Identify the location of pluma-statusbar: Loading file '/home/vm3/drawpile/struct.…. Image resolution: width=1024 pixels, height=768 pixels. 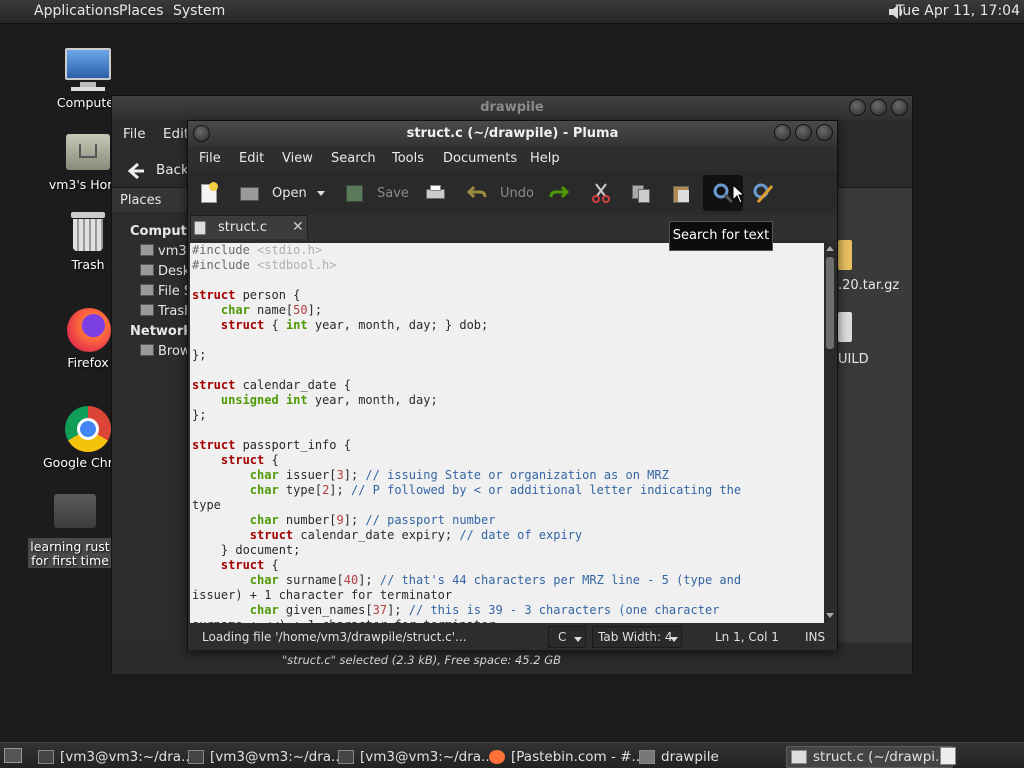
(512, 637).